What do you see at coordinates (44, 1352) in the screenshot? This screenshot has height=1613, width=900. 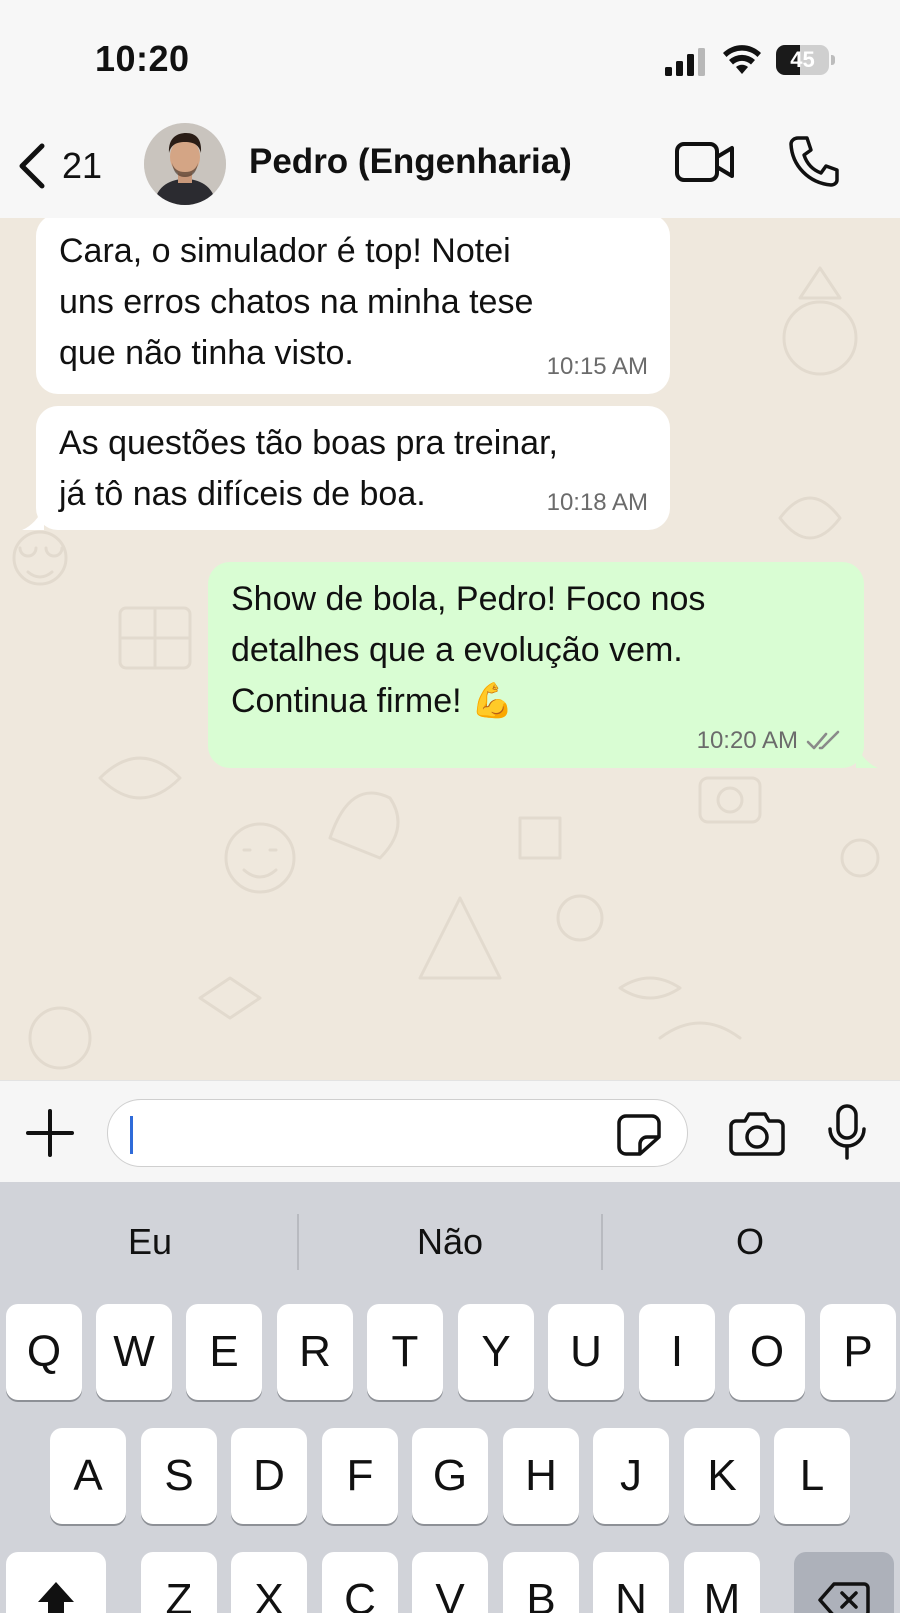 I see `key-q: Q` at bounding box center [44, 1352].